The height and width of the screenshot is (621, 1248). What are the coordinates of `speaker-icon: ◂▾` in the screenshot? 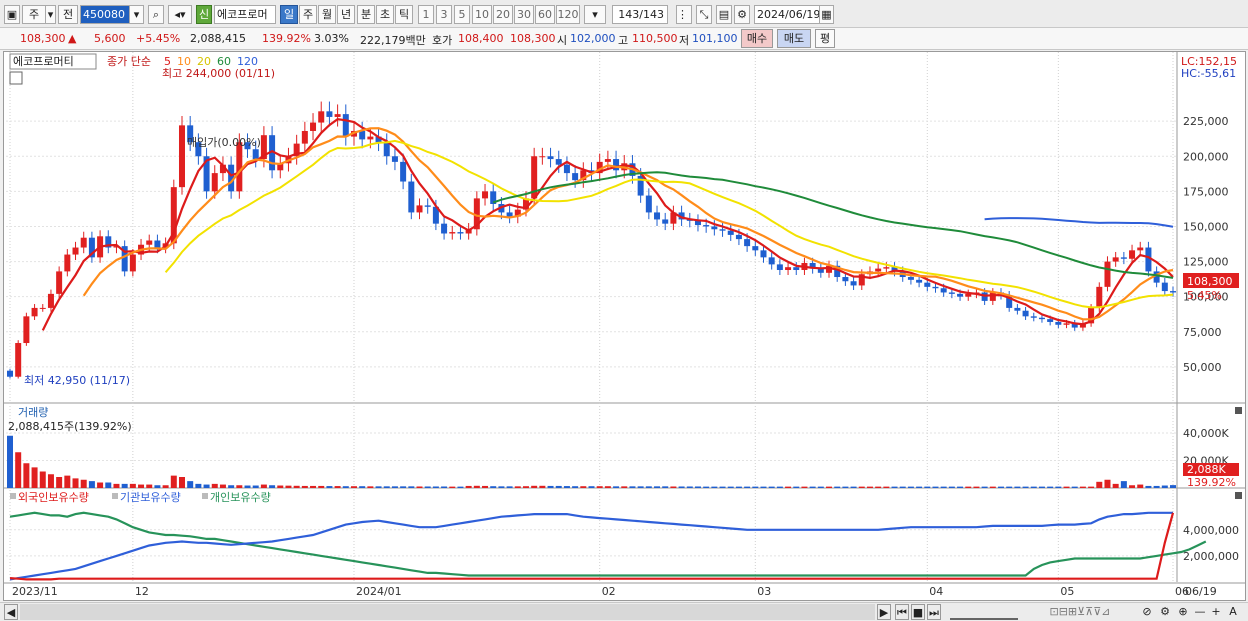 It's located at (180, 14).